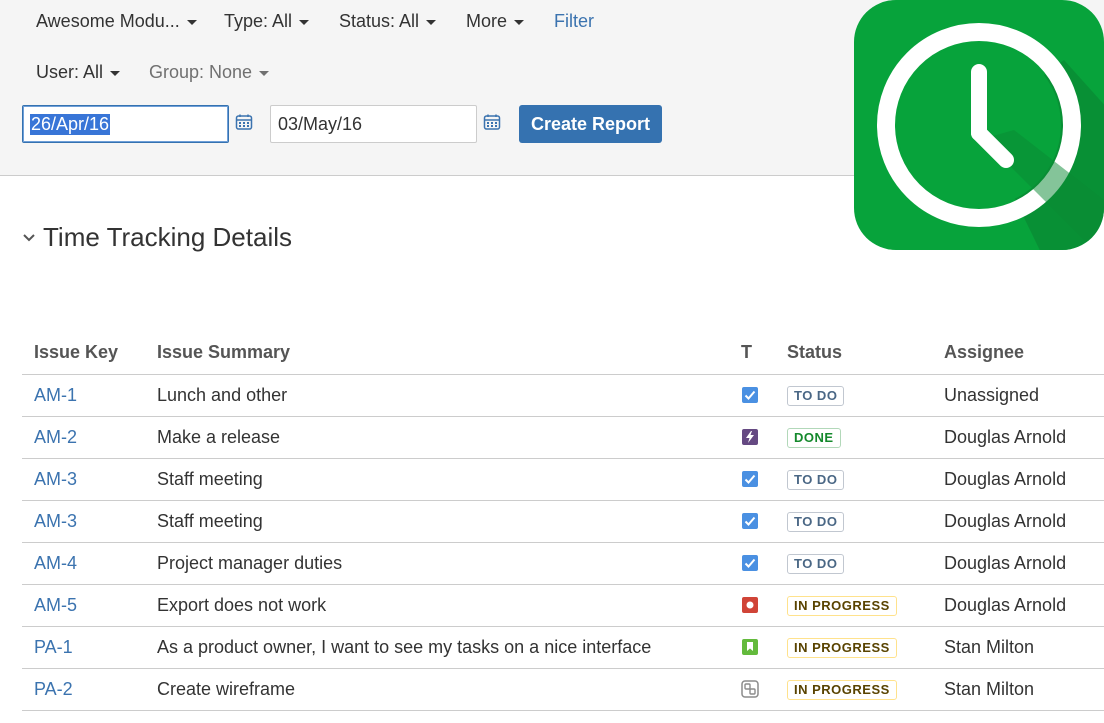 This screenshot has width=1104, height=723. Describe the element at coordinates (55, 437) in the screenshot. I see `issue-key-link: AM-2` at that location.